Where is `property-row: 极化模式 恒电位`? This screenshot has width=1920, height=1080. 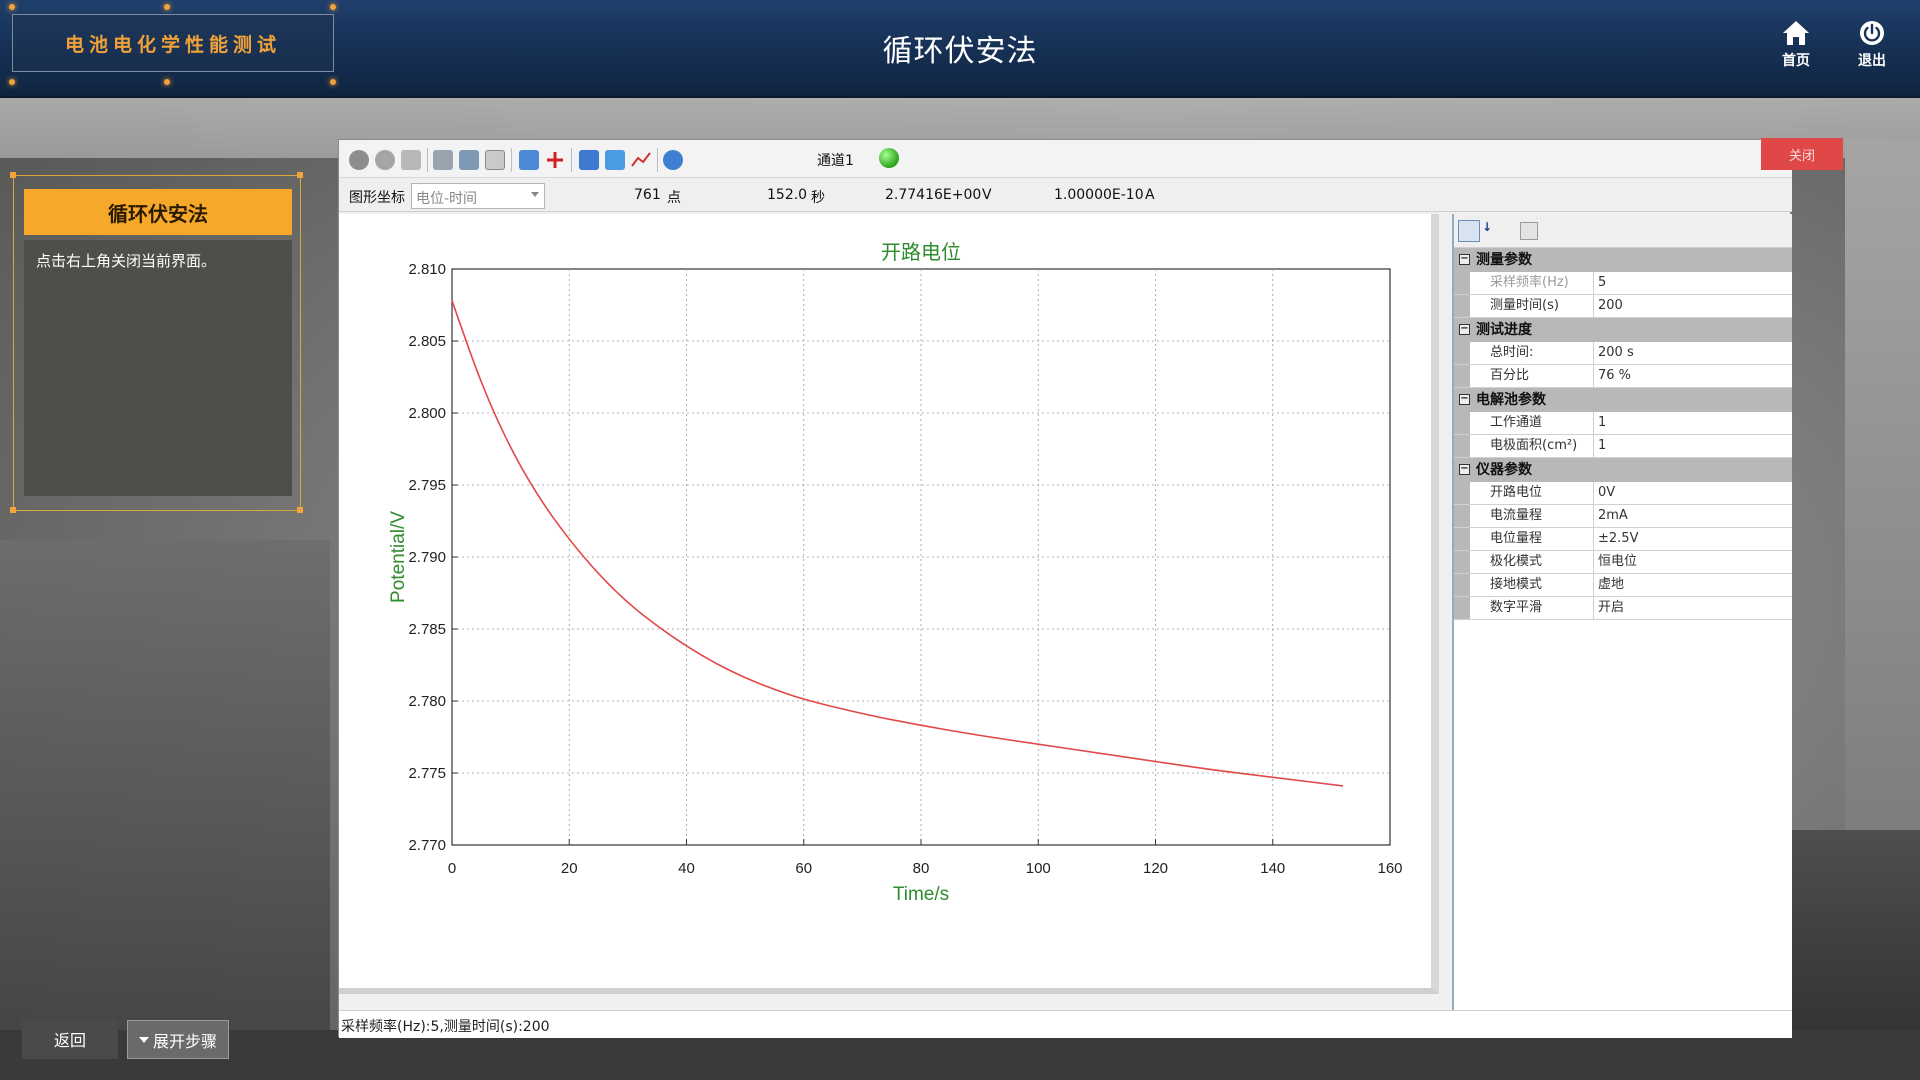 property-row: 极化模式 恒电位 is located at coordinates (1623, 562).